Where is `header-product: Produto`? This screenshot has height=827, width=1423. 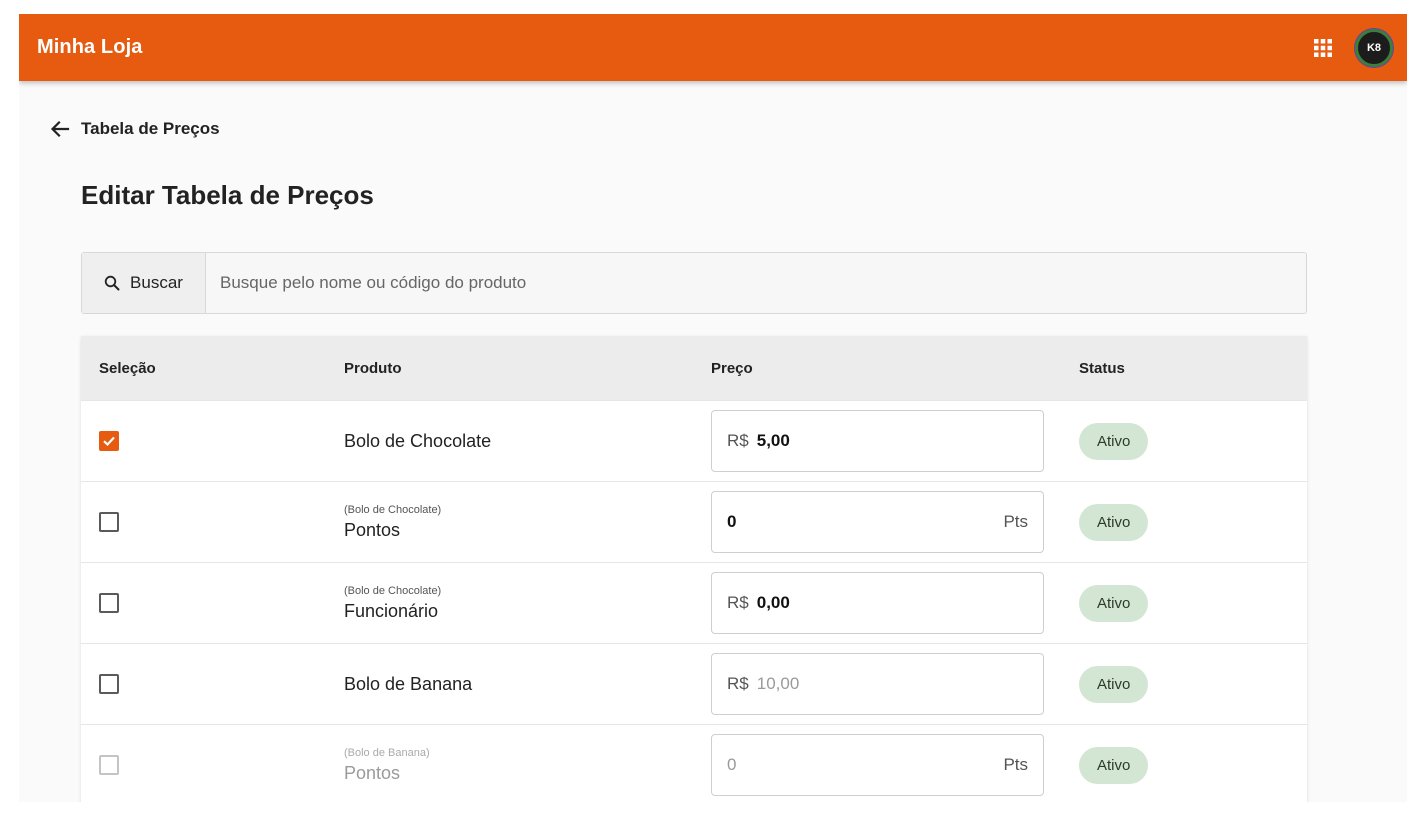 header-product: Produto is located at coordinates (373, 368).